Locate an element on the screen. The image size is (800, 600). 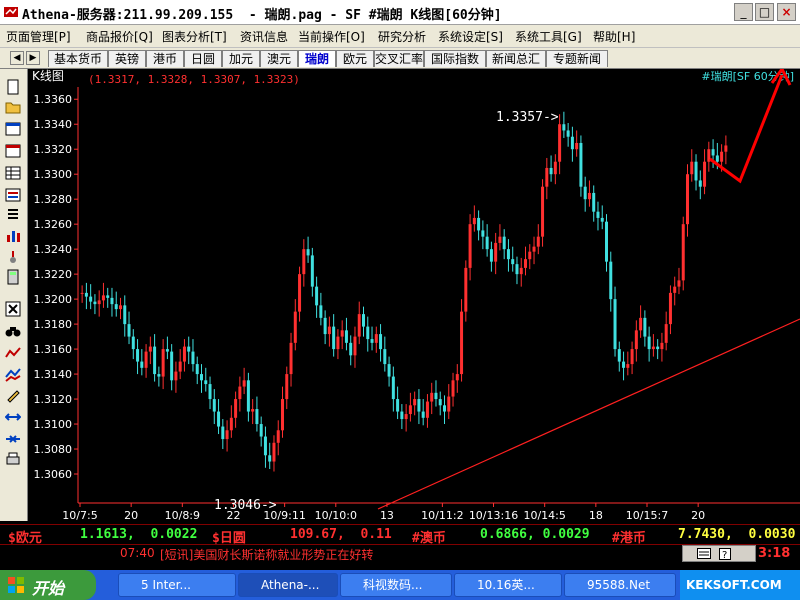
keyboard-icon is located at coordinates (704, 553).